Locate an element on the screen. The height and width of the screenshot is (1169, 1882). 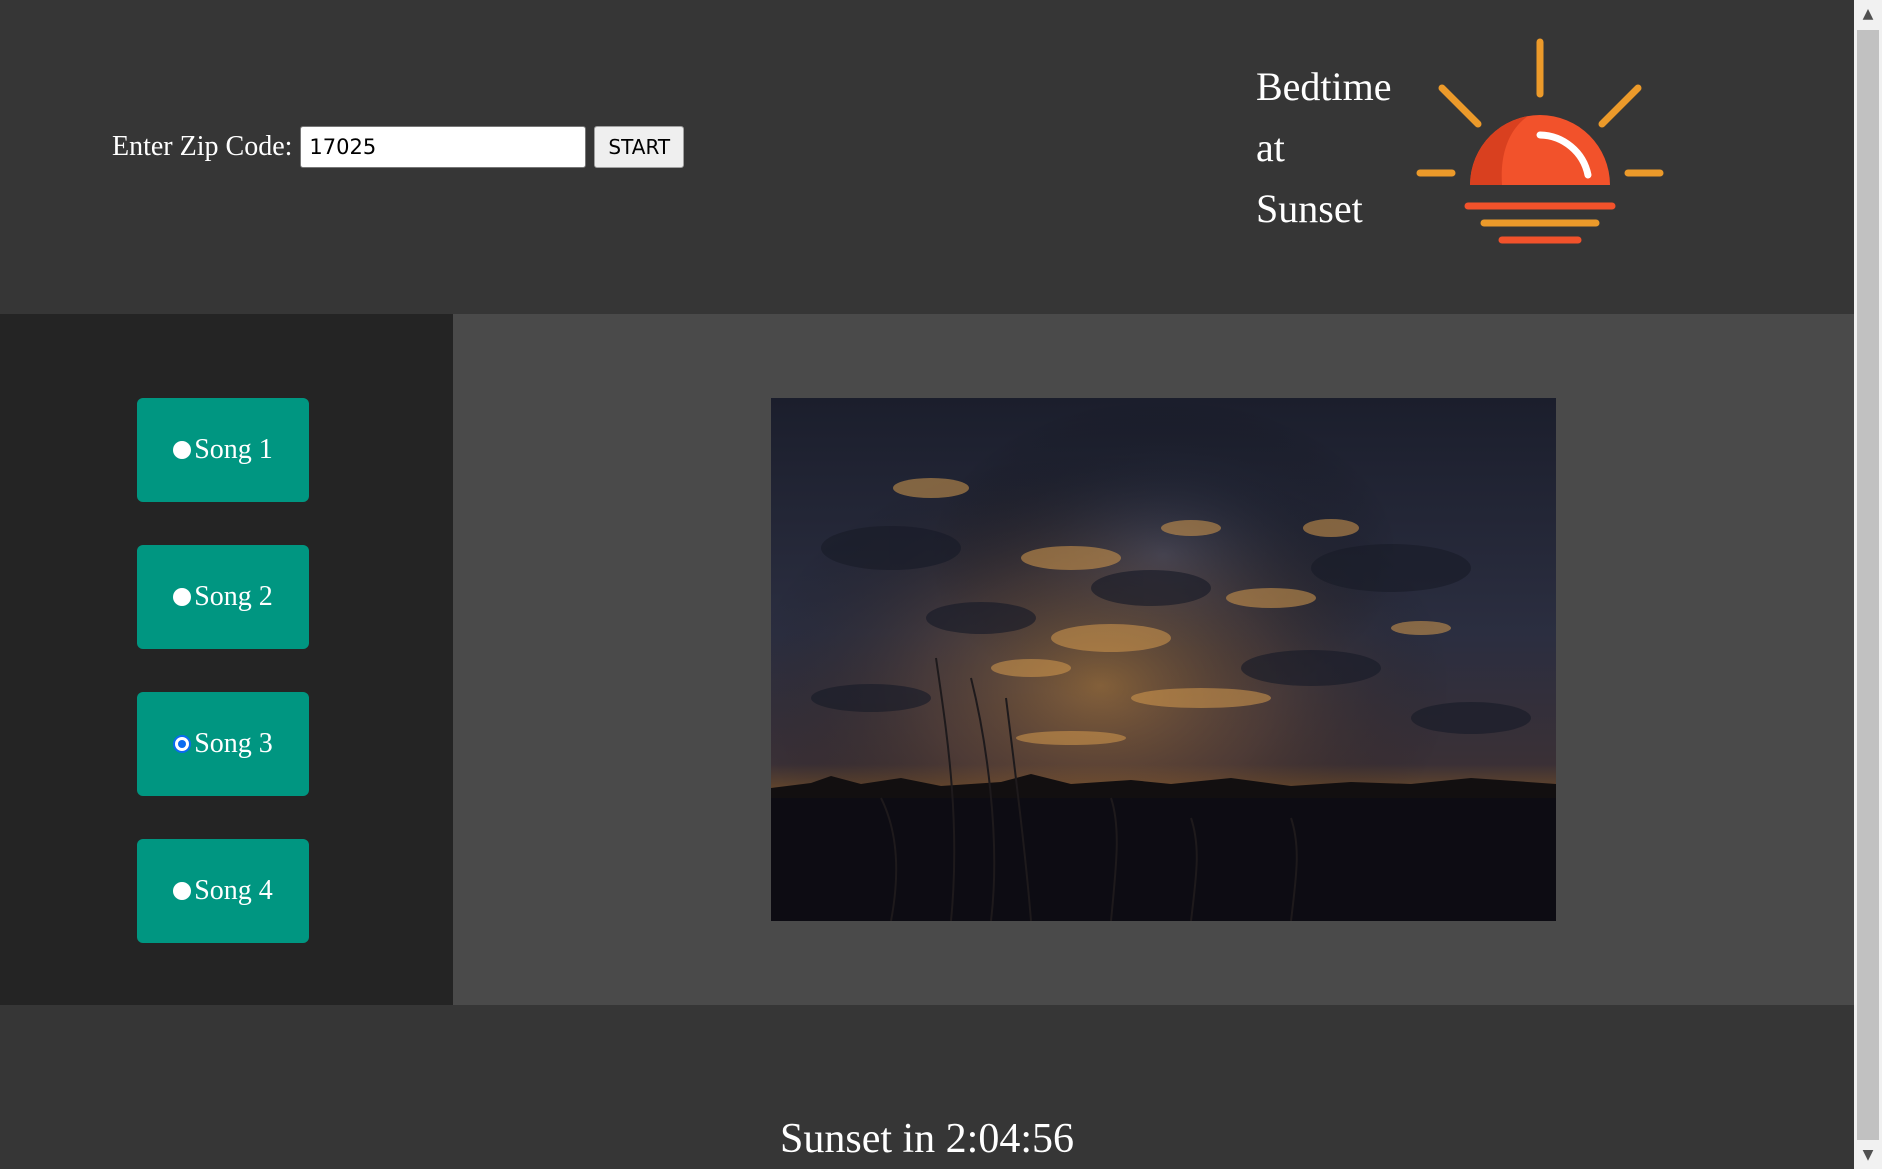
app-title-line: Bedtime is located at coordinates (1324, 86).